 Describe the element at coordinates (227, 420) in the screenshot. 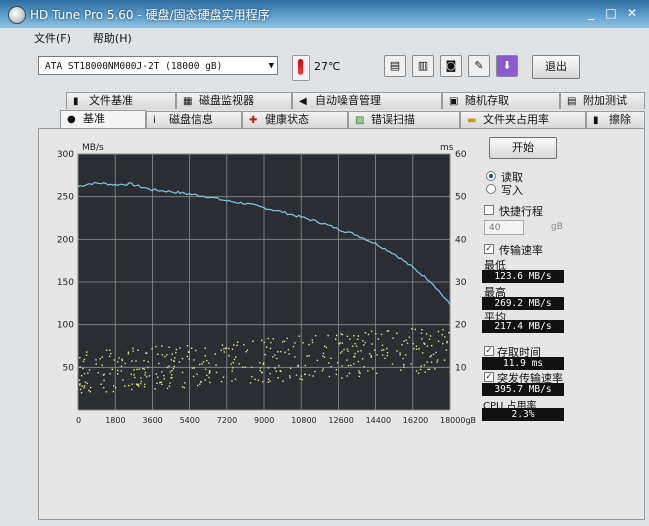

I see `x-tick-label: 7200` at that location.